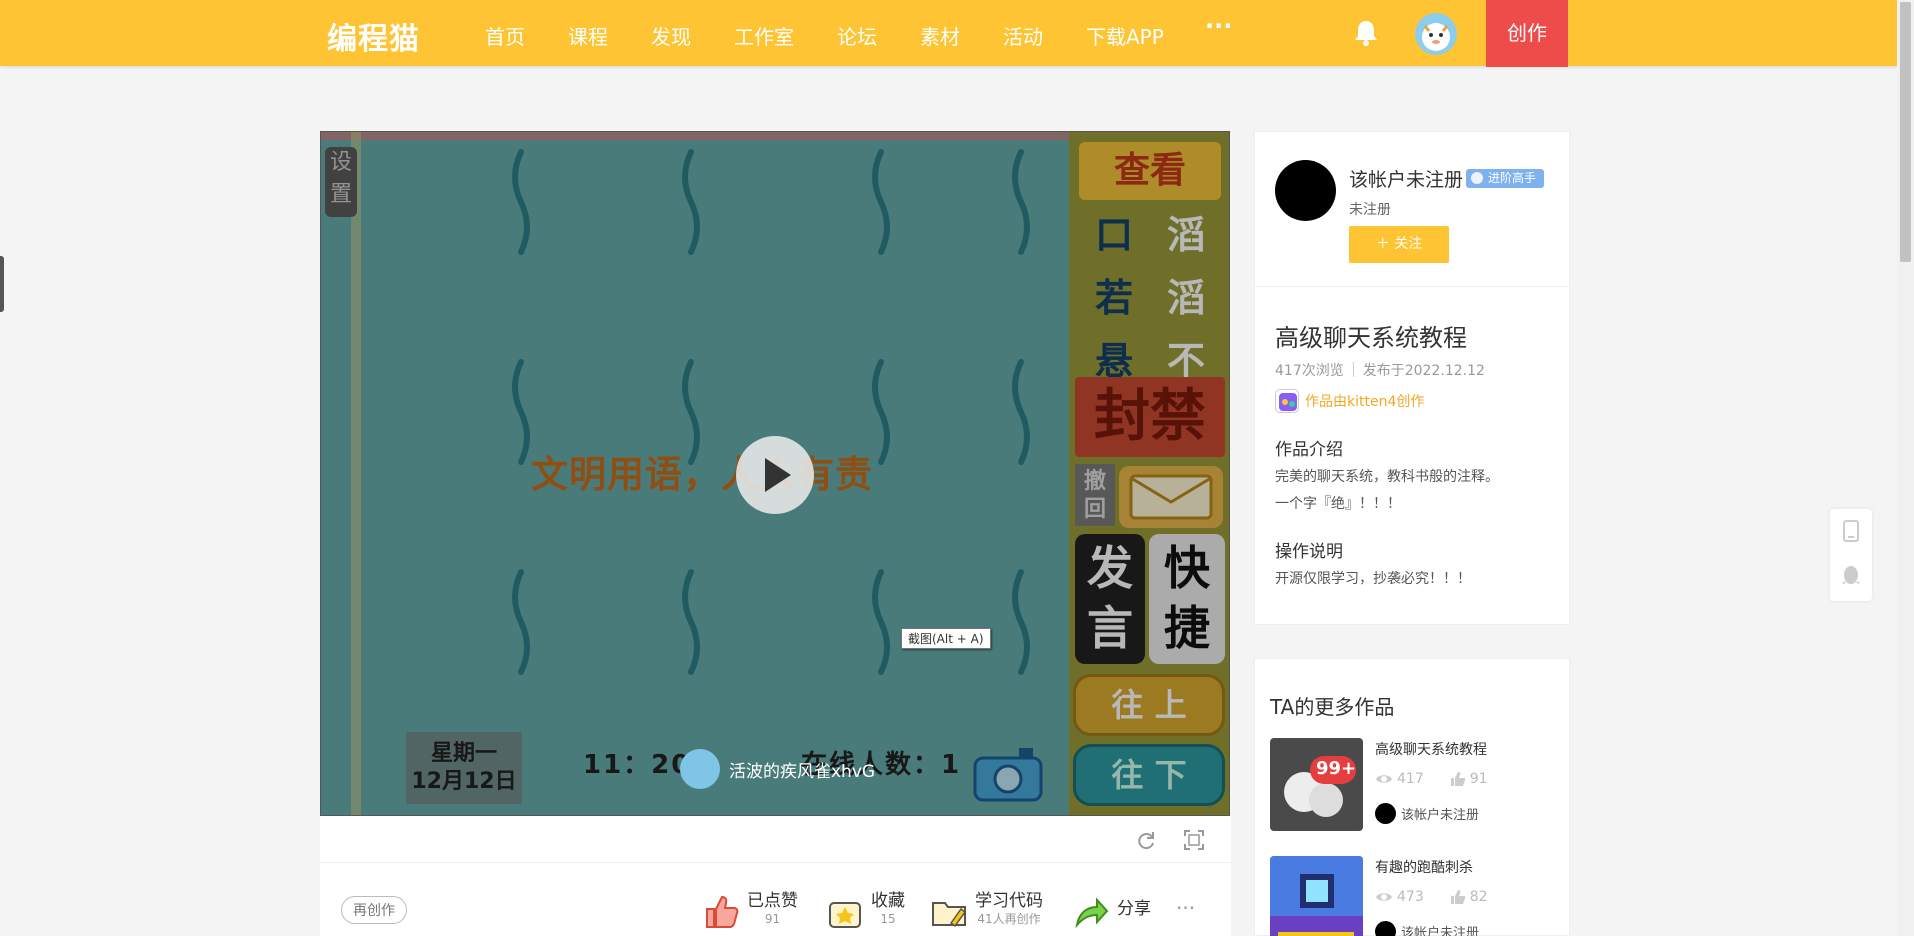  Describe the element at coordinates (1436, 34) in the screenshot. I see `user-avatar` at that location.